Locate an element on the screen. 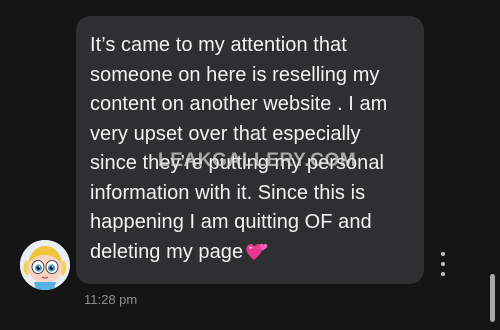  more-vertical-icon is located at coordinates (443, 264).